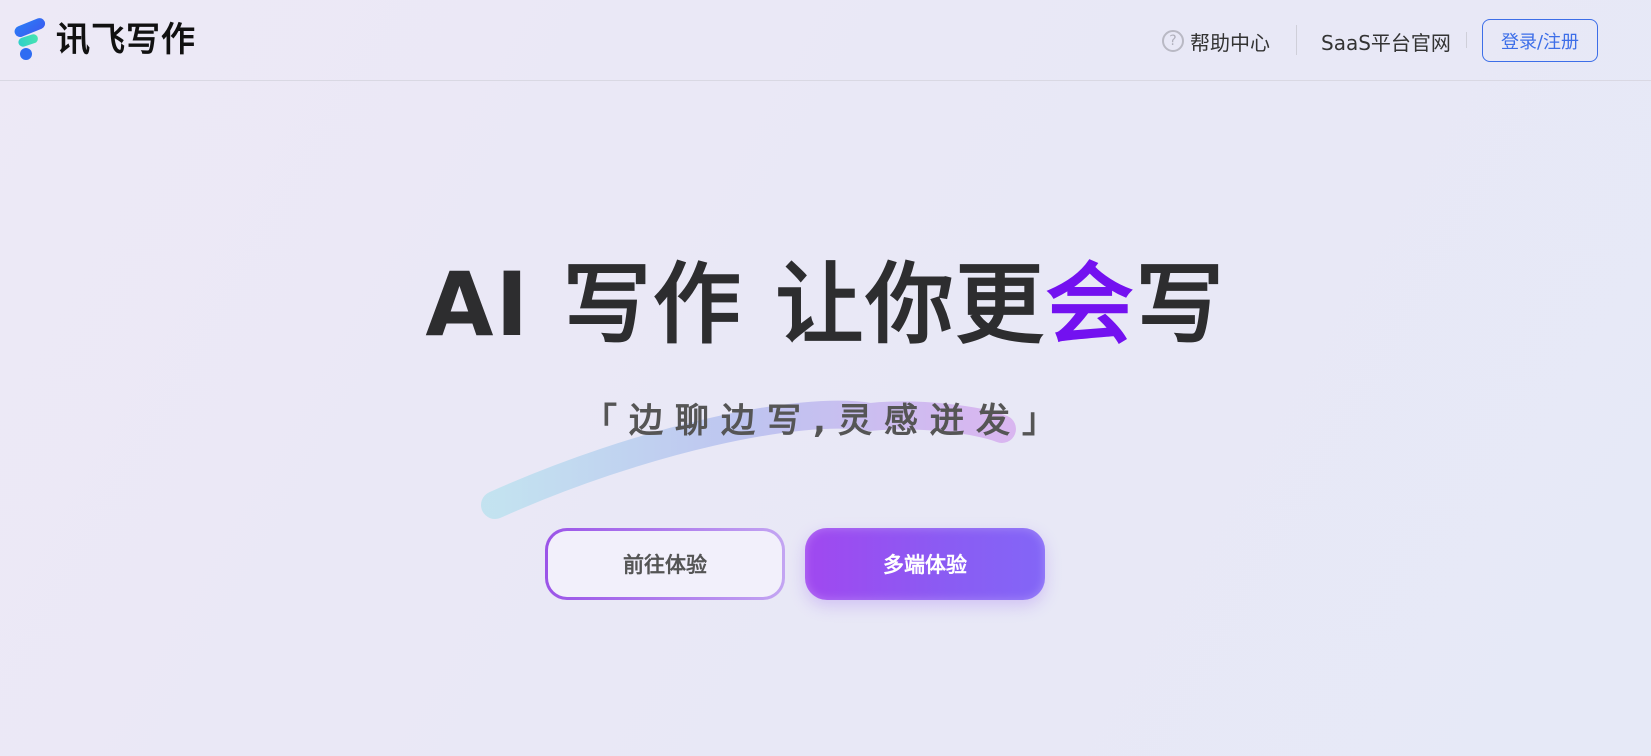 Image resolution: width=1651 pixels, height=756 pixels. I want to click on question-circle-icon: ?, so click(1173, 41).